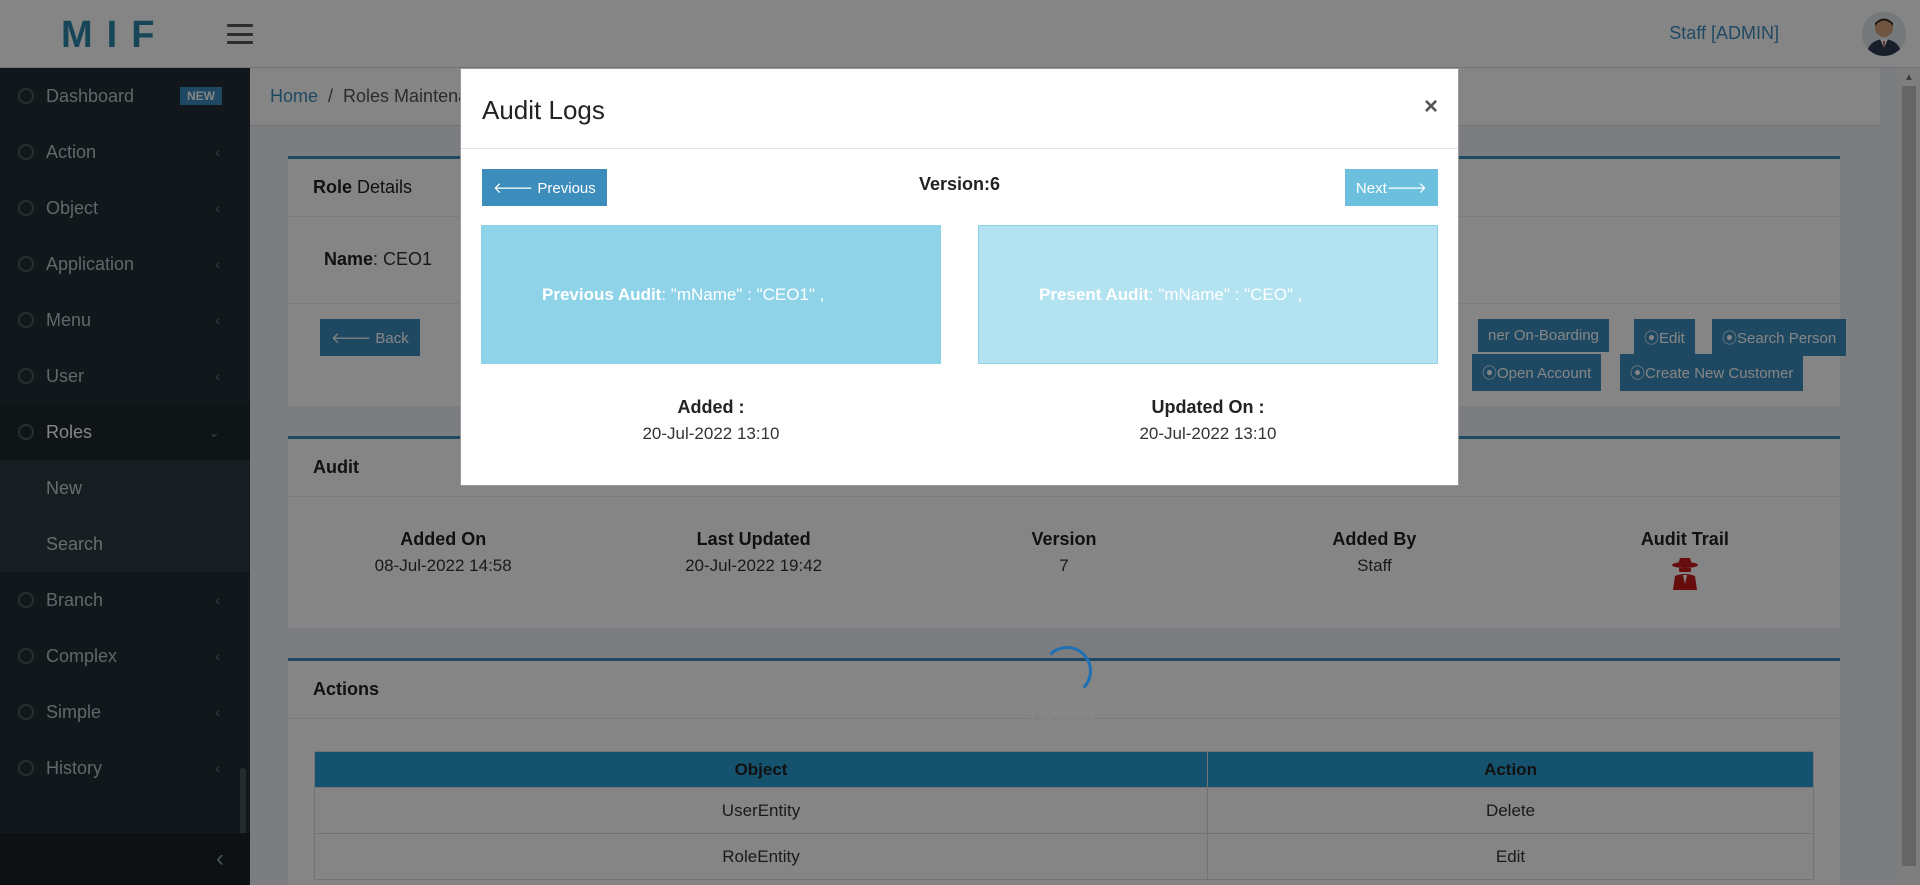 Image resolution: width=1920 pixels, height=885 pixels. Describe the element at coordinates (959, 184) in the screenshot. I see `version-label: Version:6` at that location.